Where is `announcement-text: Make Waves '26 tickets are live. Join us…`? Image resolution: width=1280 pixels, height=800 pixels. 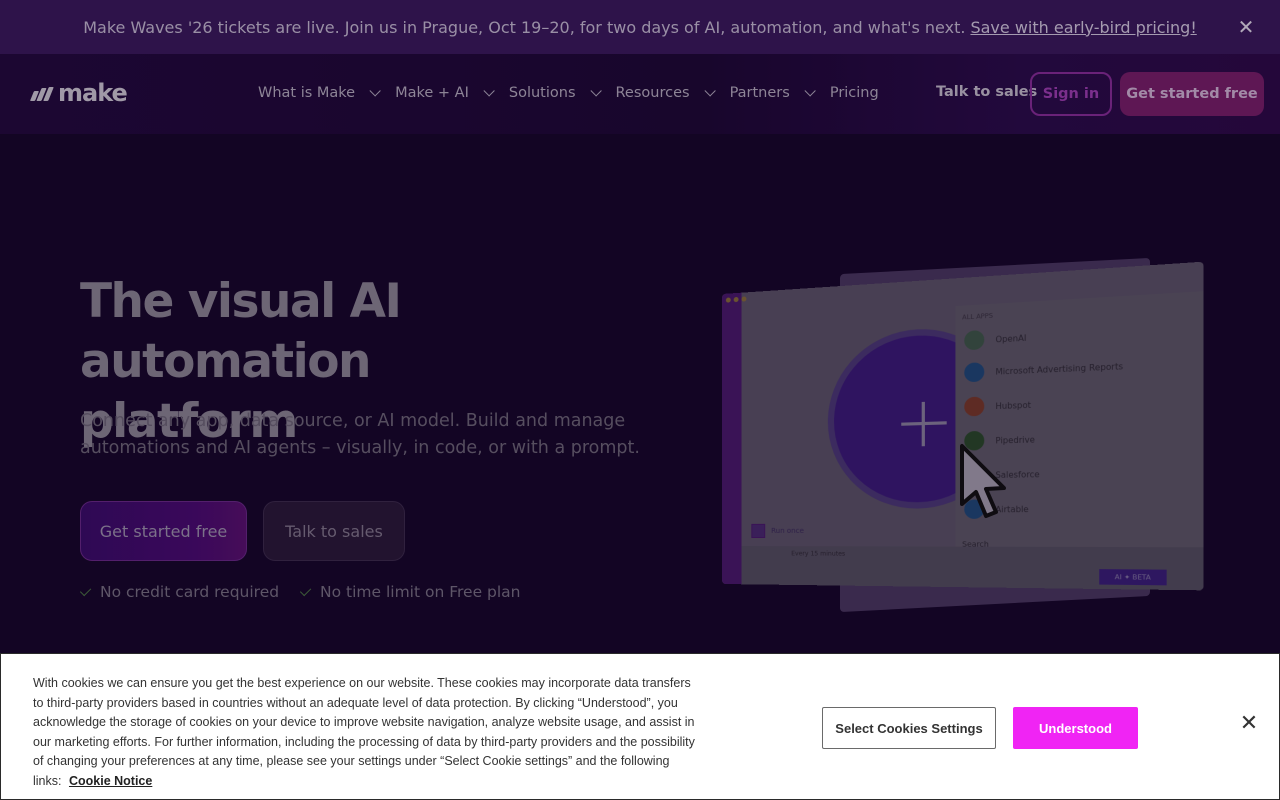
announcement-text: Make Waves '26 tickets are live. Join us… is located at coordinates (524, 27).